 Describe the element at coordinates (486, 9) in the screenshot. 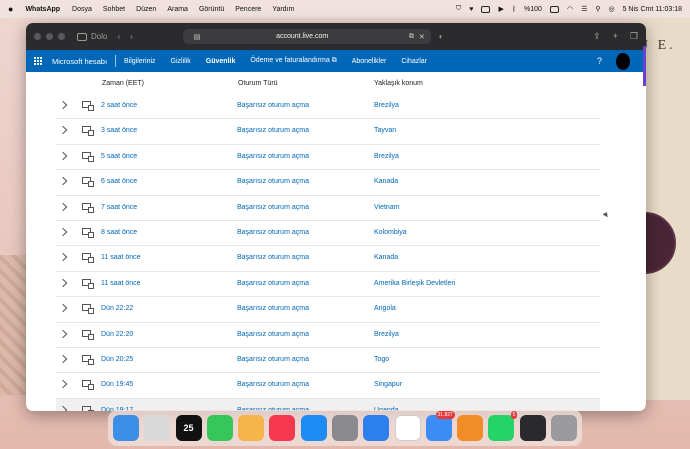

I see `image-icon` at that location.